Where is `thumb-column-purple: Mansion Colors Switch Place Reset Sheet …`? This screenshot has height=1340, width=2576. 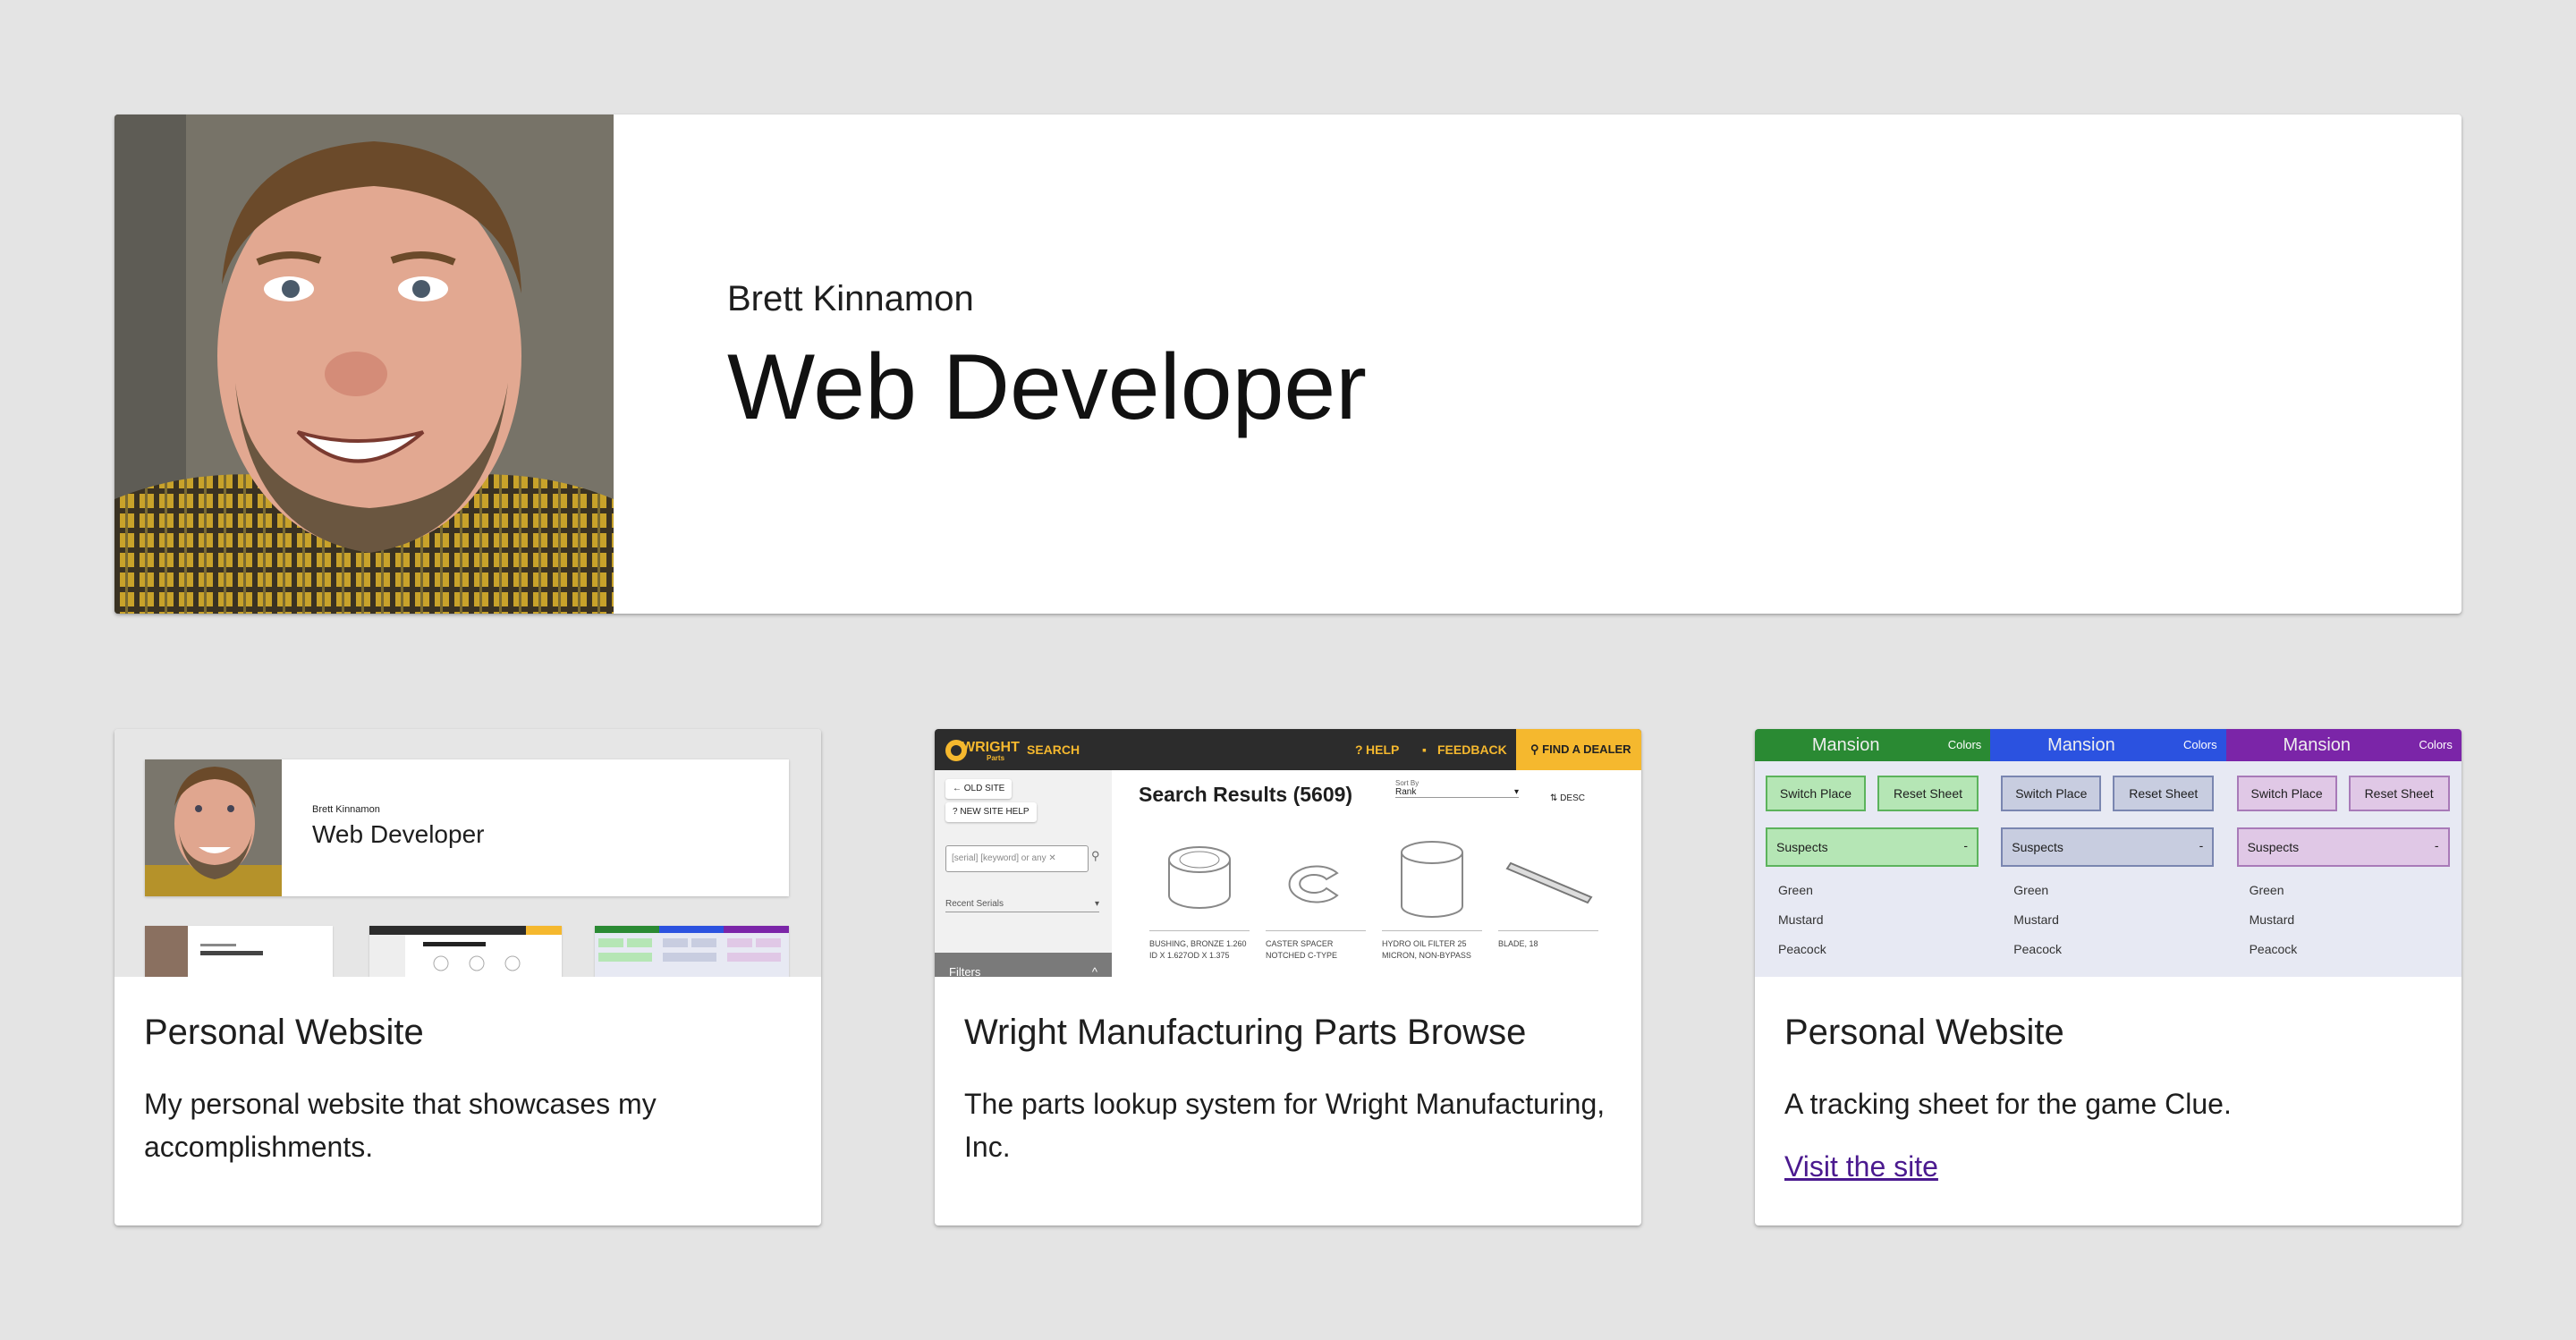
thumb-column-purple: Mansion Colors Switch Place Reset Sheet … is located at coordinates (2343, 853).